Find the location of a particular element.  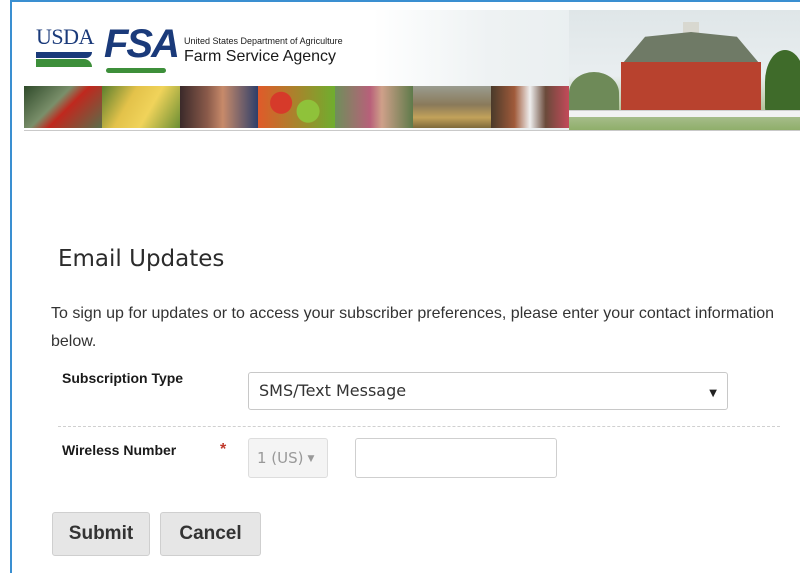

usda-logo-stripe is located at coordinates (64, 55).